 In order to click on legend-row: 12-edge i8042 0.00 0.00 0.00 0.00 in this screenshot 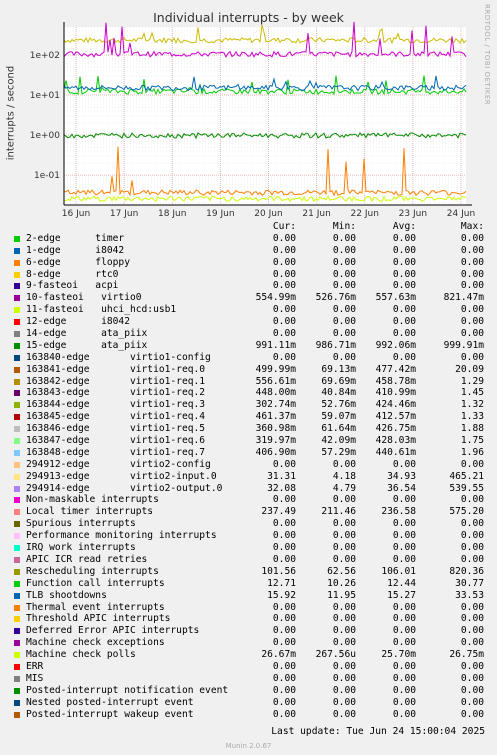, I will do `click(252, 322)`.